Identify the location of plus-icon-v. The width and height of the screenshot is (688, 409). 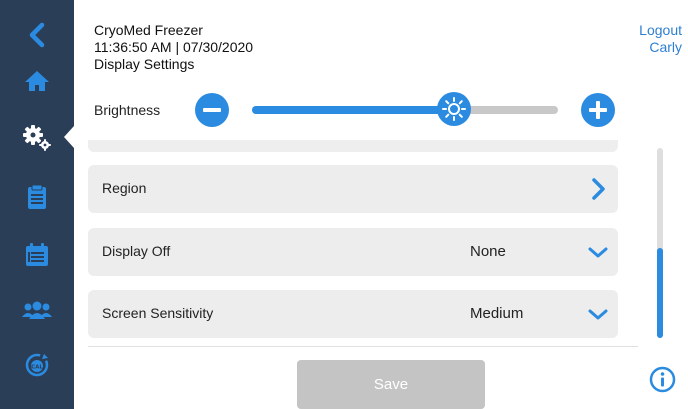
(598, 110).